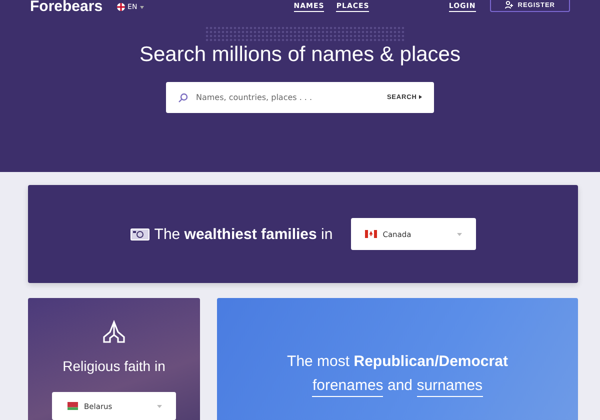 This screenshot has height=420, width=600. What do you see at coordinates (66, 7) in the screenshot?
I see `logo: Forebears` at bounding box center [66, 7].